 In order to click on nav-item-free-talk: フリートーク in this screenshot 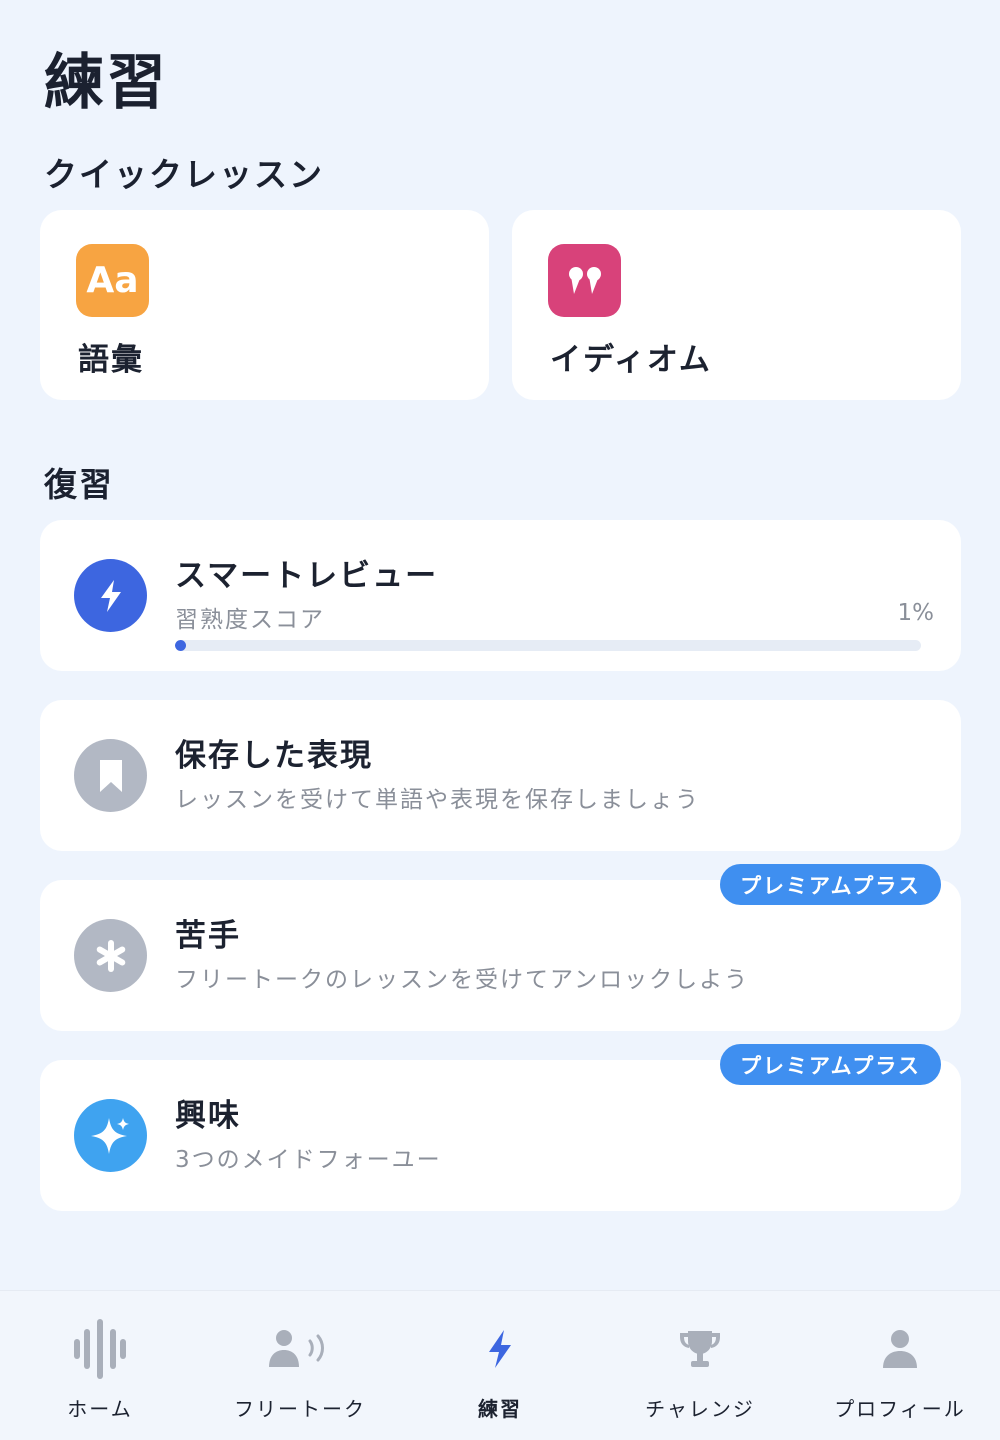, I will do `click(300, 1365)`.